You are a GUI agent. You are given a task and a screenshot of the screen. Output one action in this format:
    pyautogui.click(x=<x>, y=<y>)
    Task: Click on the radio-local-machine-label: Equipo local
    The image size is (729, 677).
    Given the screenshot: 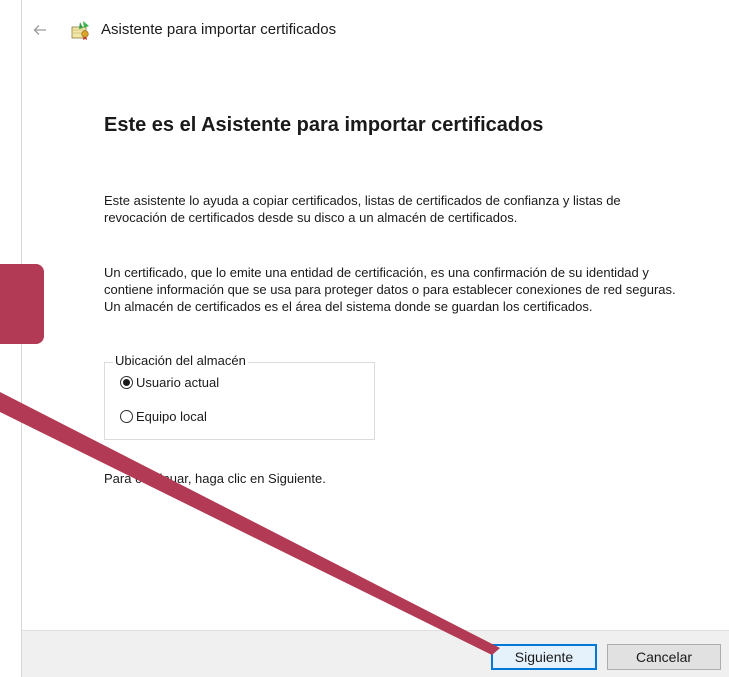 What is the action you would take?
    pyautogui.click(x=171, y=416)
    